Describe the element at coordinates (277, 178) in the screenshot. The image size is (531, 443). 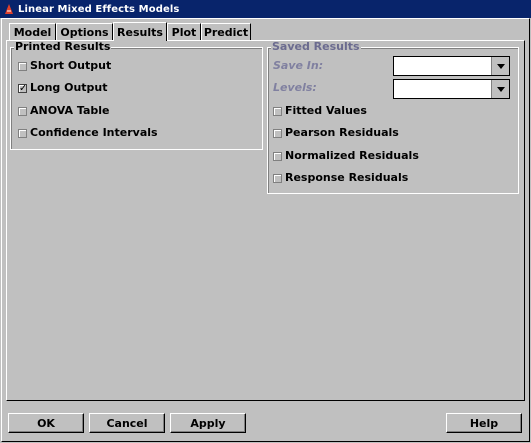
I see `response-residuals-checkbox` at that location.